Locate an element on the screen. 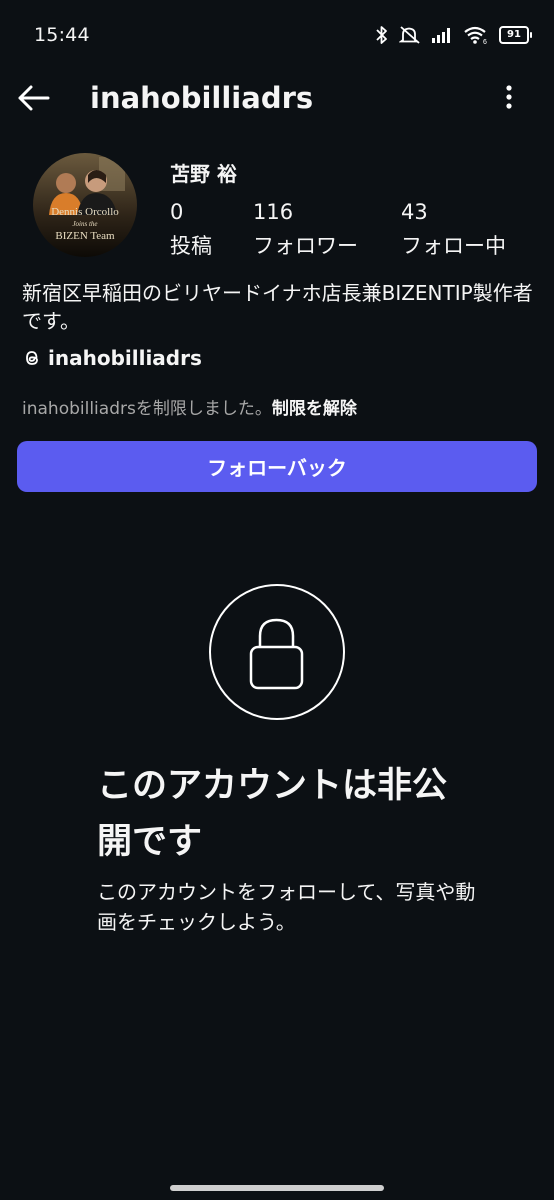  profile-bio: 新宿区早稲田のビリヤードイナホ店長兼BIZENTIP製作者です。 is located at coordinates (277, 307).